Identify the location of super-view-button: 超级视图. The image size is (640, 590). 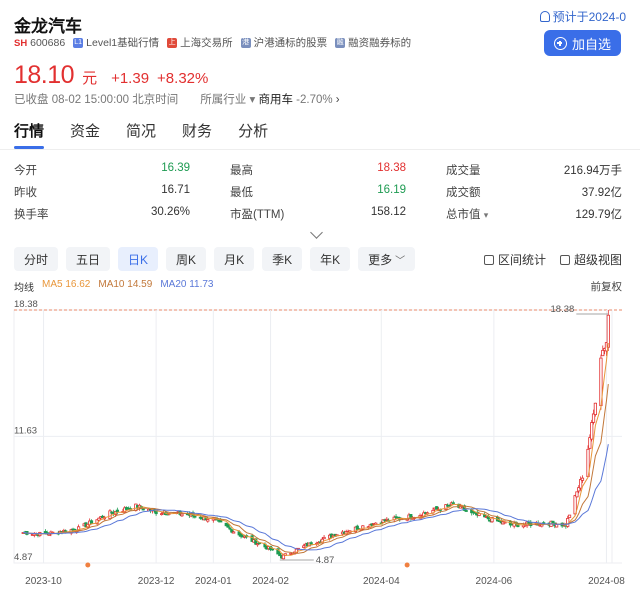
(590, 259).